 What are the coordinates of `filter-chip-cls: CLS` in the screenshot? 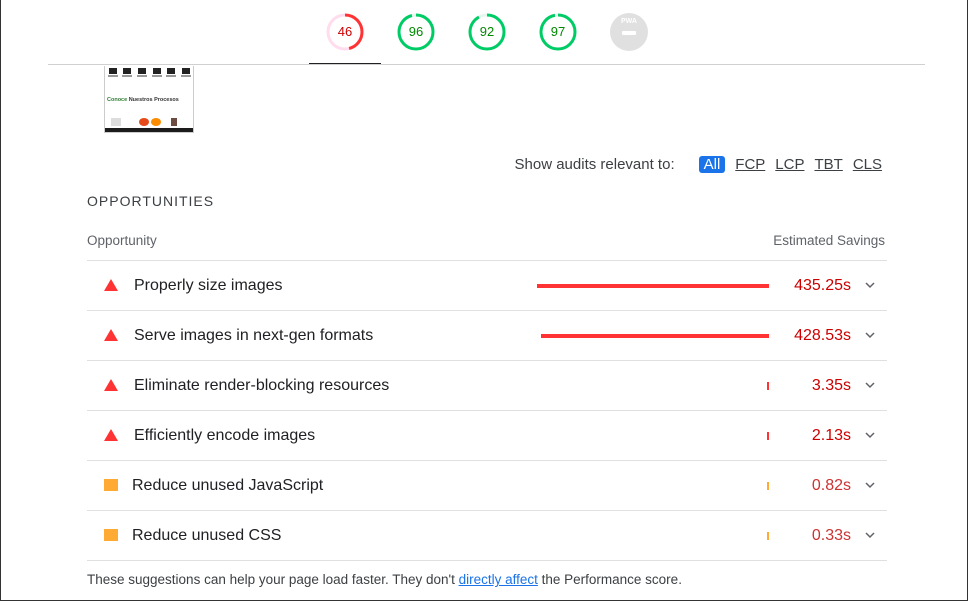 It's located at (867, 164).